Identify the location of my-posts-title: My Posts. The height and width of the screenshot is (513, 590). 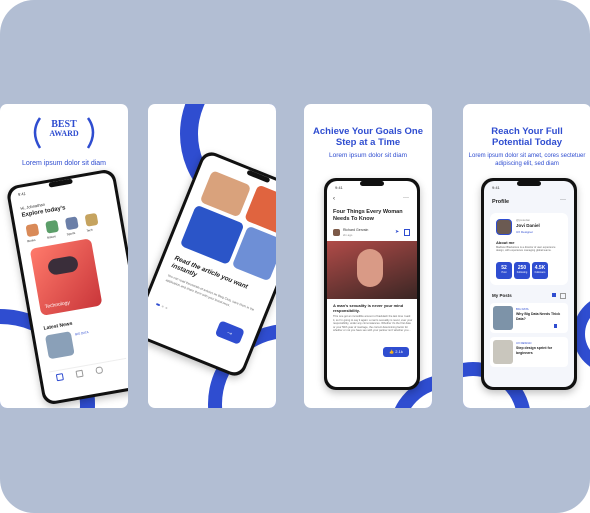
(502, 295).